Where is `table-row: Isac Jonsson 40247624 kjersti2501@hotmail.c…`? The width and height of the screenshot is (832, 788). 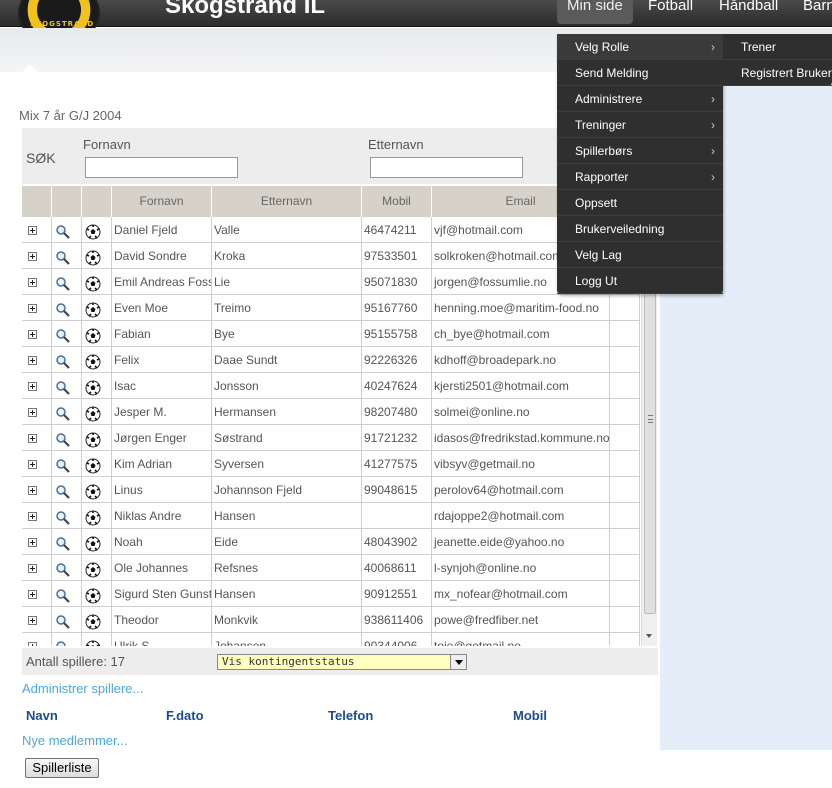
table-row: Isac Jonsson 40247624 kjersti2501@hotmail.c… is located at coordinates (331, 386).